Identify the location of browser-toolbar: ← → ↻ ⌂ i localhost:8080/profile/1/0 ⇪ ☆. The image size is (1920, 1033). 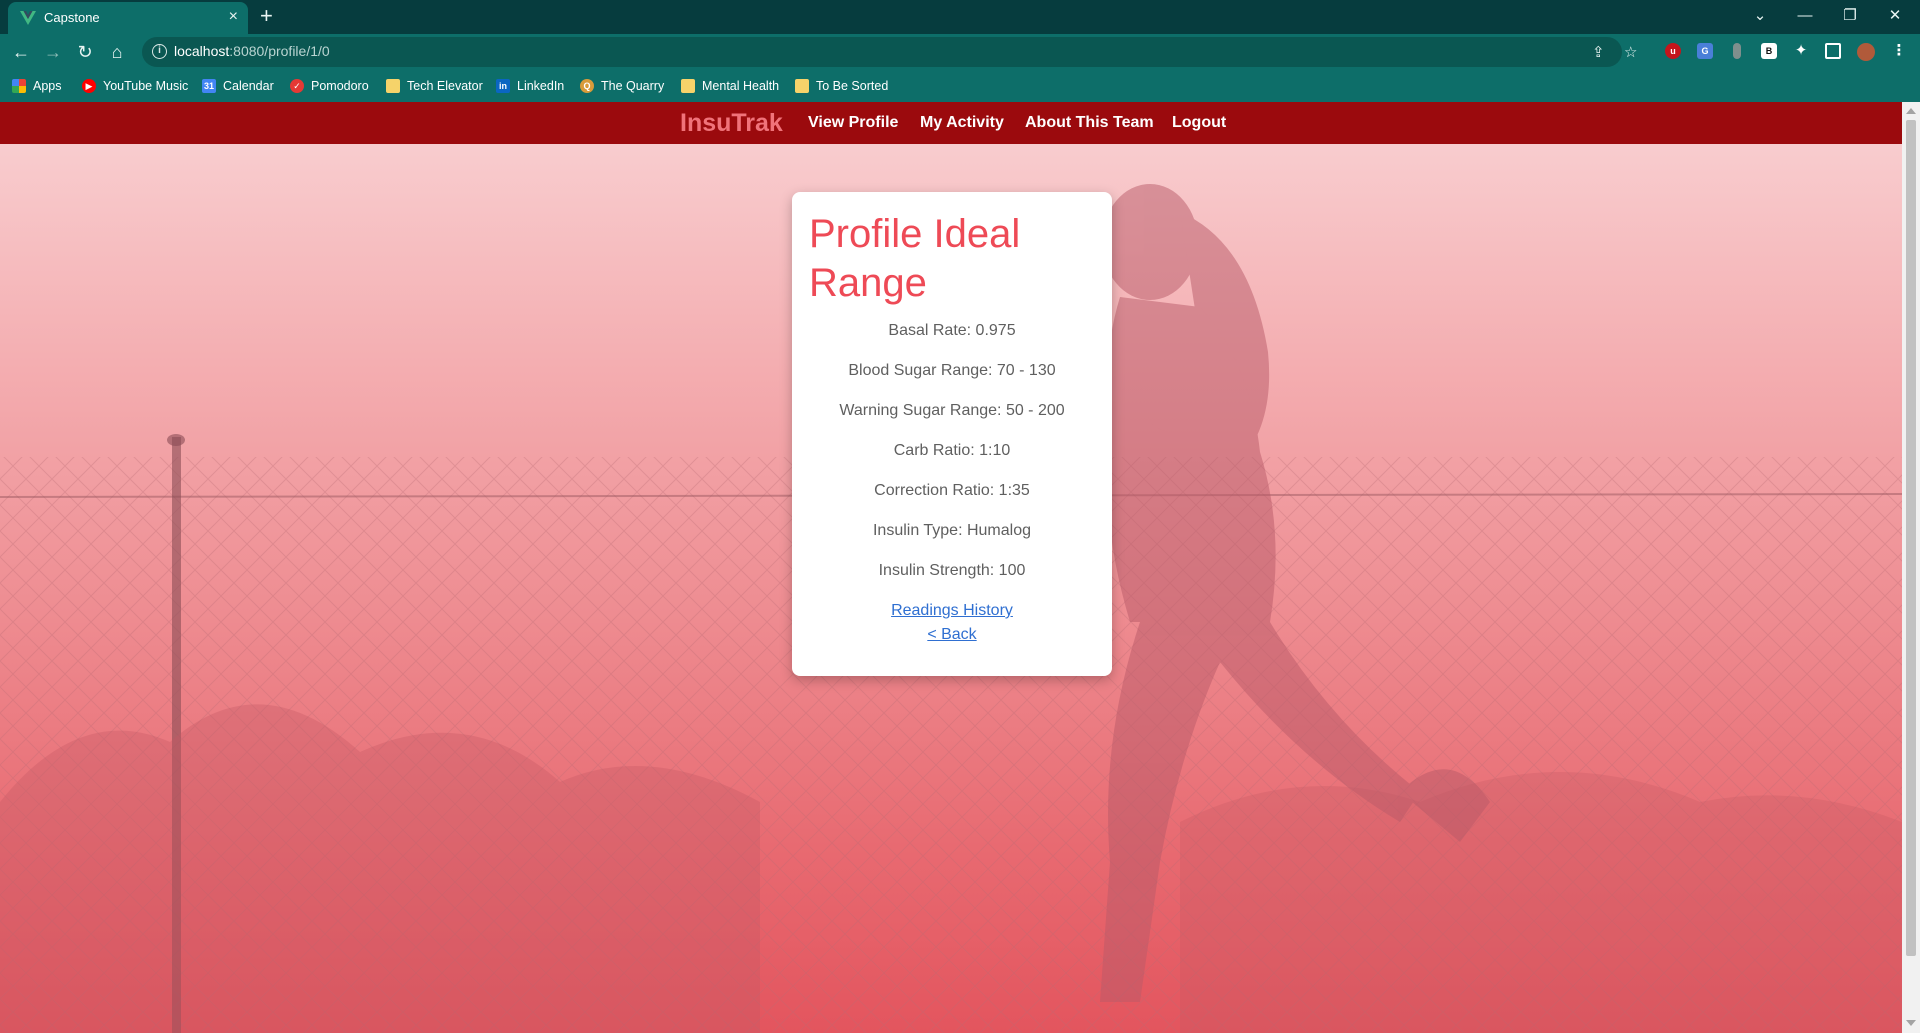
(960, 52).